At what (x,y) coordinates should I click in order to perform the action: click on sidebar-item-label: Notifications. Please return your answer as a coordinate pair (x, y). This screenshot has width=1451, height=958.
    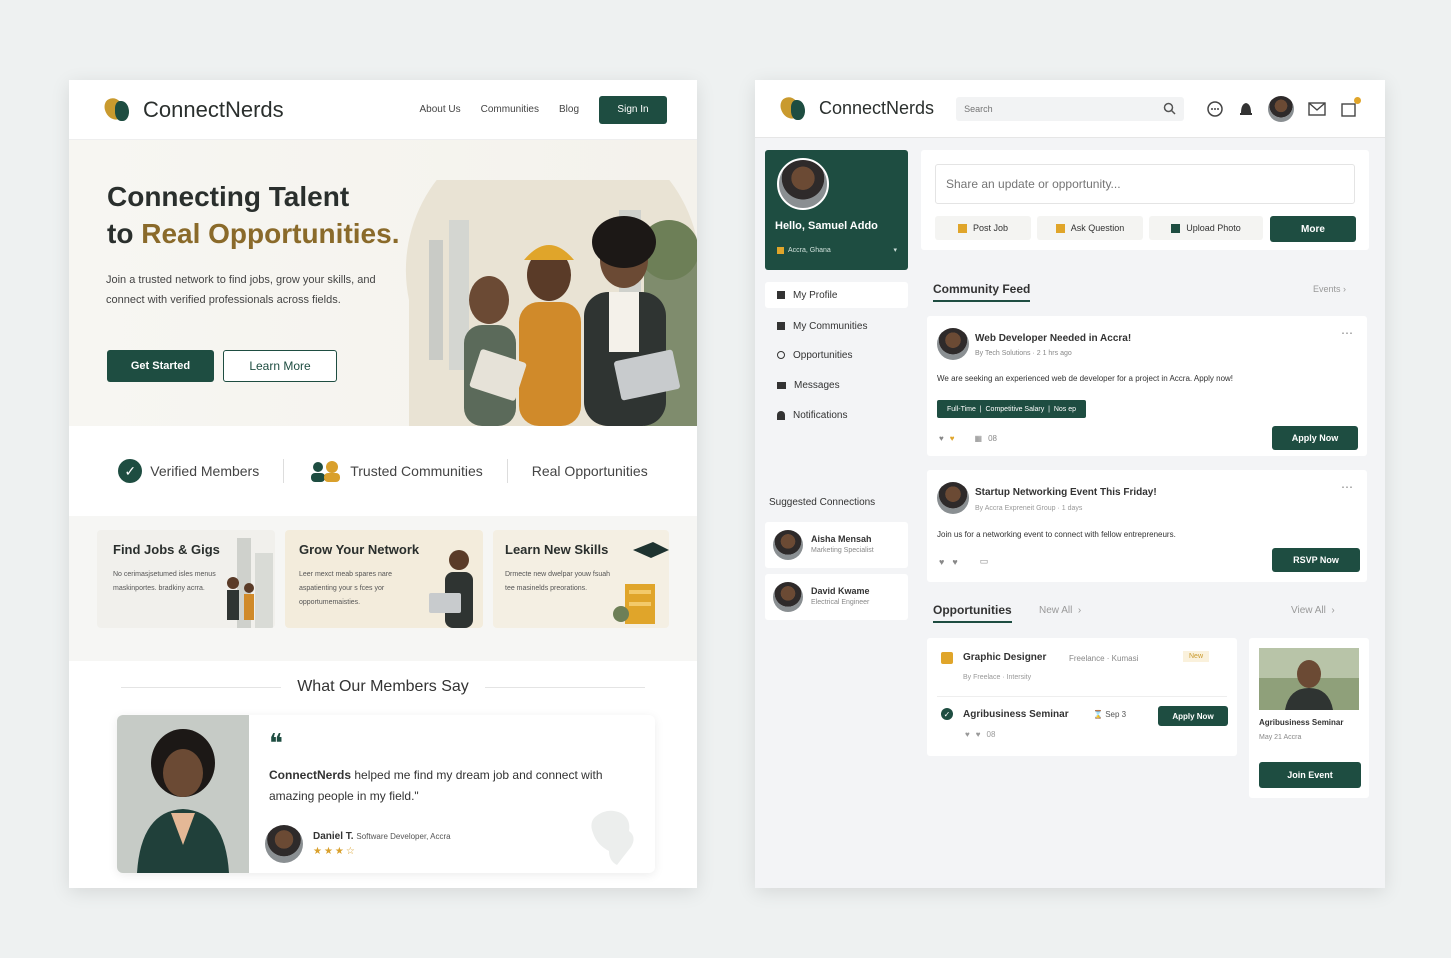
    Looking at the image, I should click on (820, 415).